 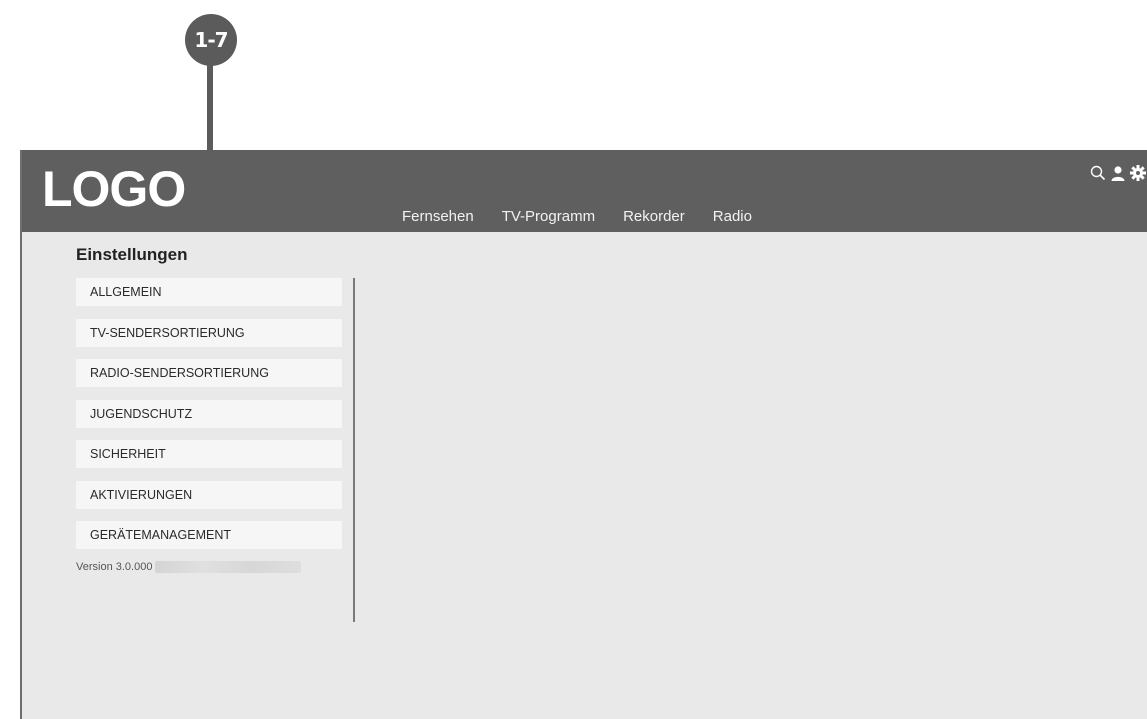 I want to click on version-redacted, so click(x=228, y=567).